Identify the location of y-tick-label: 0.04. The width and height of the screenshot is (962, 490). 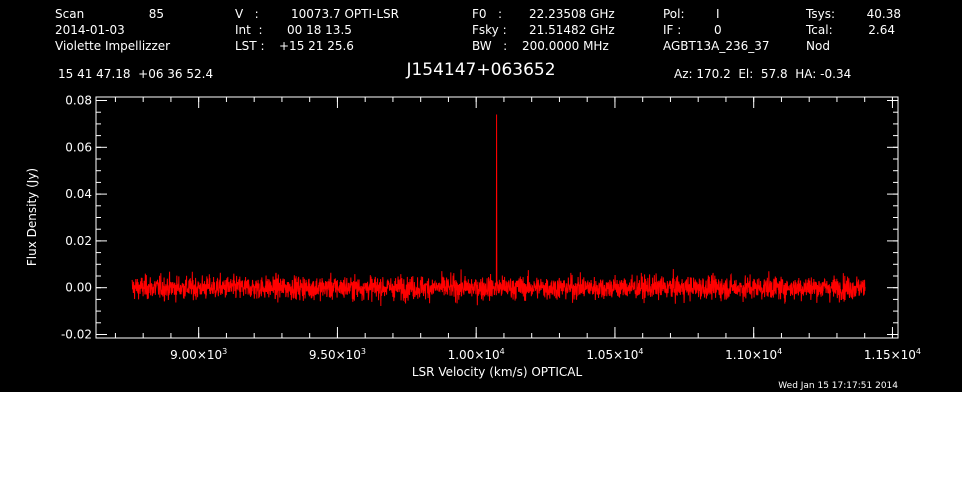
(78, 194).